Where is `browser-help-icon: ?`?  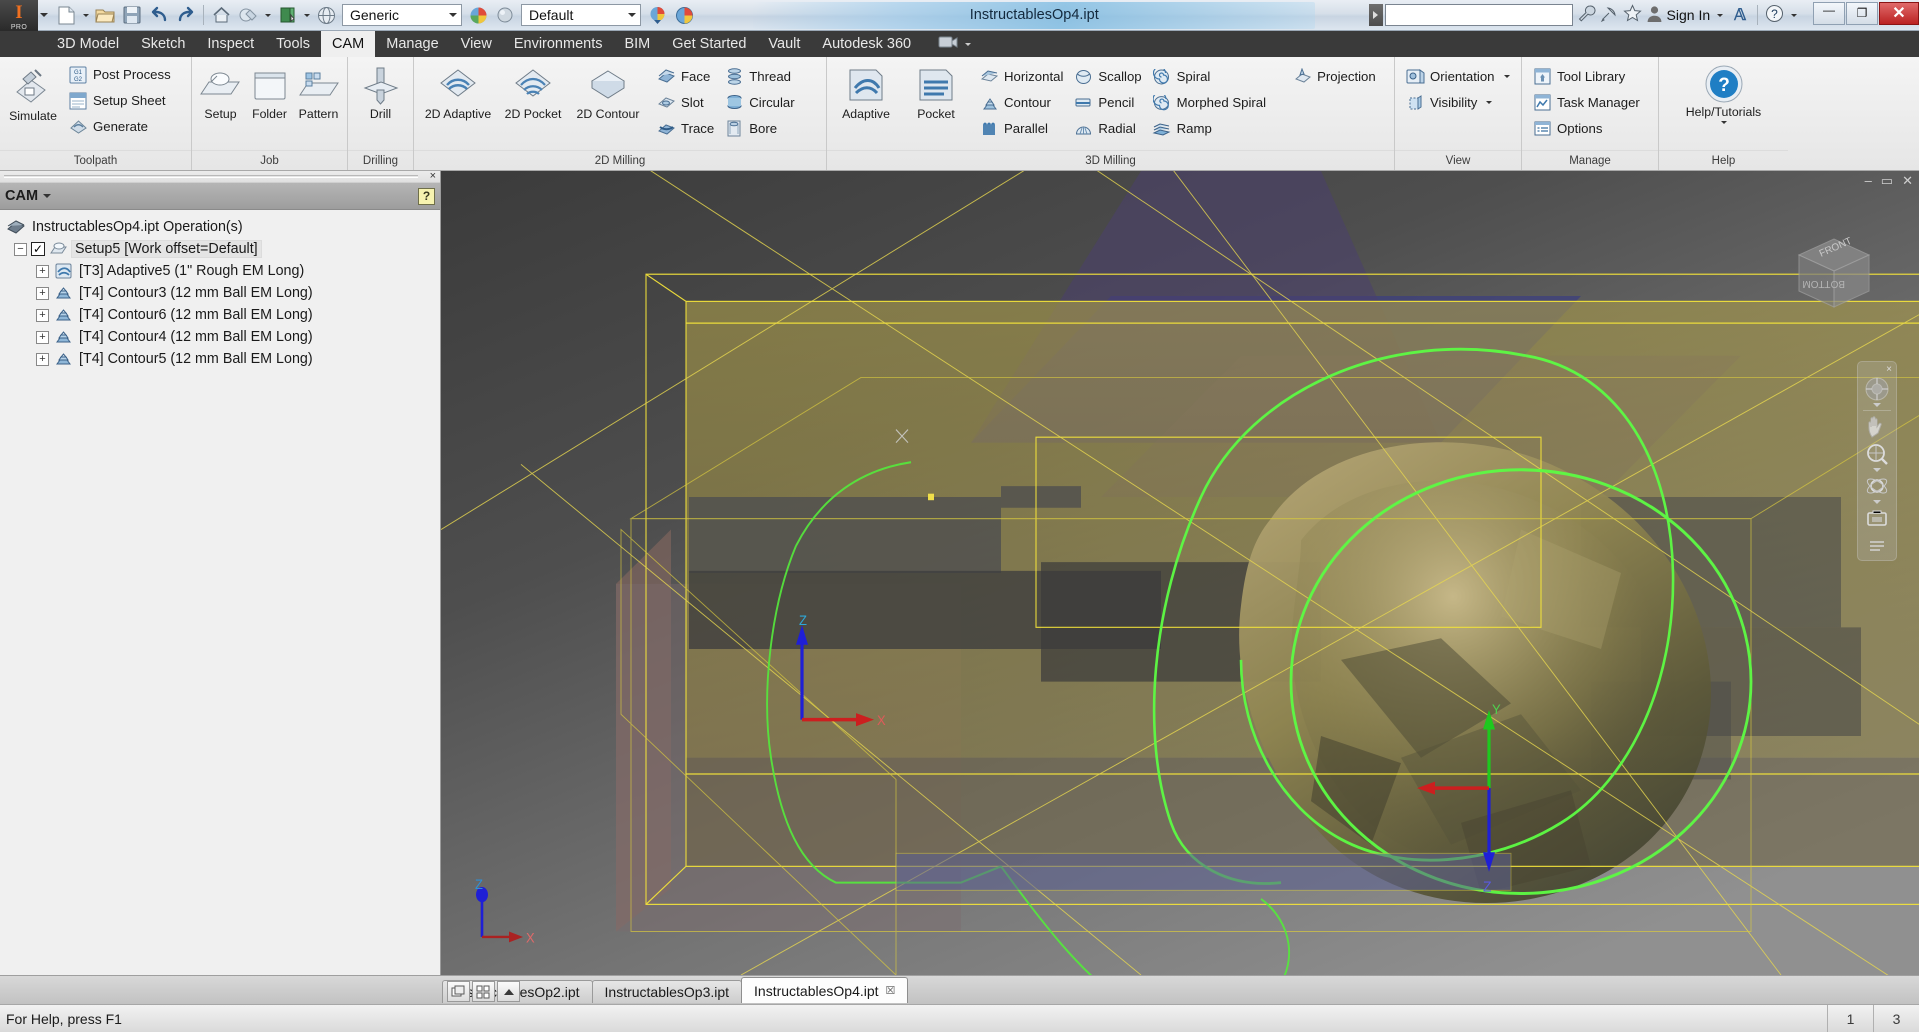 browser-help-icon: ? is located at coordinates (426, 196).